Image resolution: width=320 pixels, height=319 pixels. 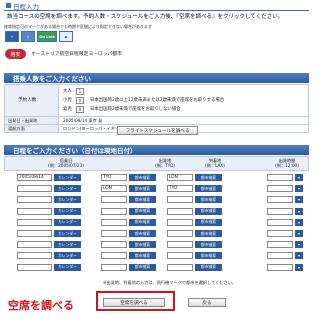 I want to click on arrival-input: LON, so click(x=180, y=177).